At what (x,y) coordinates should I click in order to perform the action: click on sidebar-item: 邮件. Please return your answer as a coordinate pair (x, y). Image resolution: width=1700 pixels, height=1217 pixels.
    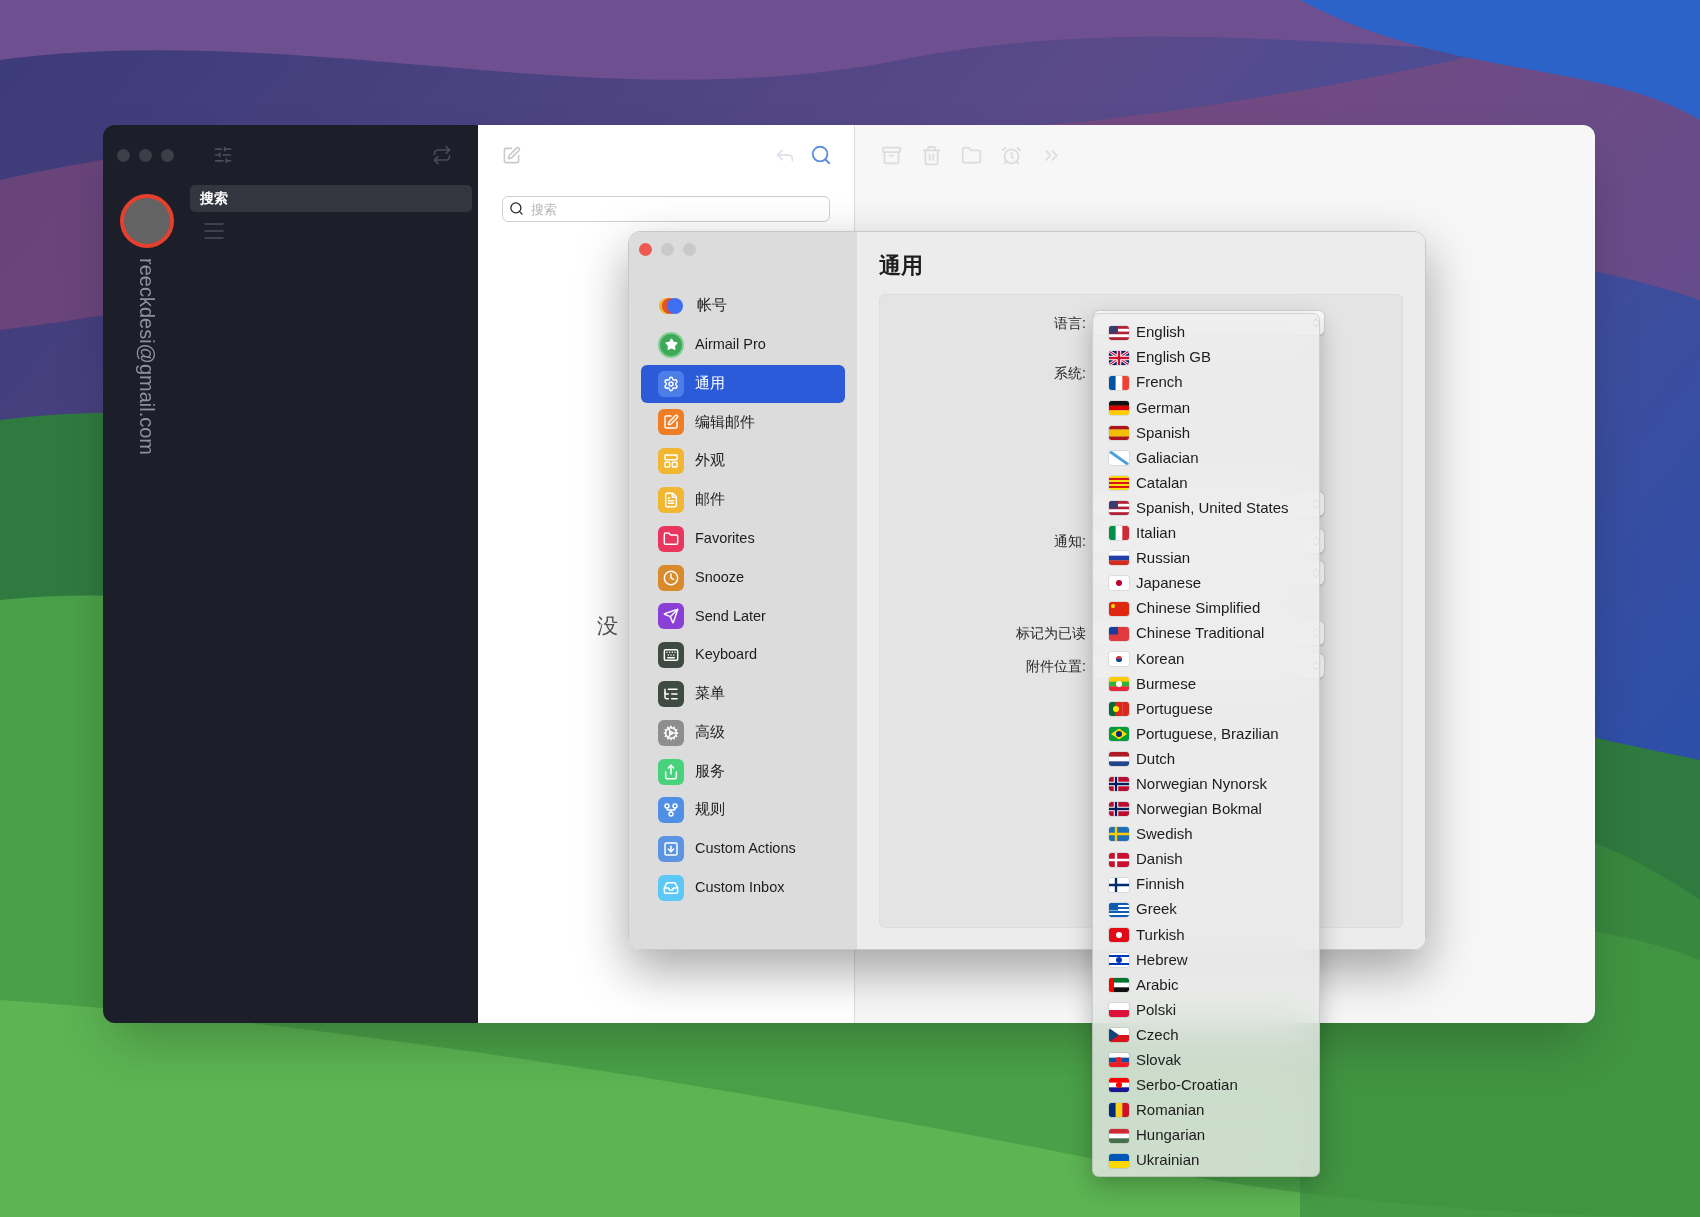
    Looking at the image, I should click on (743, 500).